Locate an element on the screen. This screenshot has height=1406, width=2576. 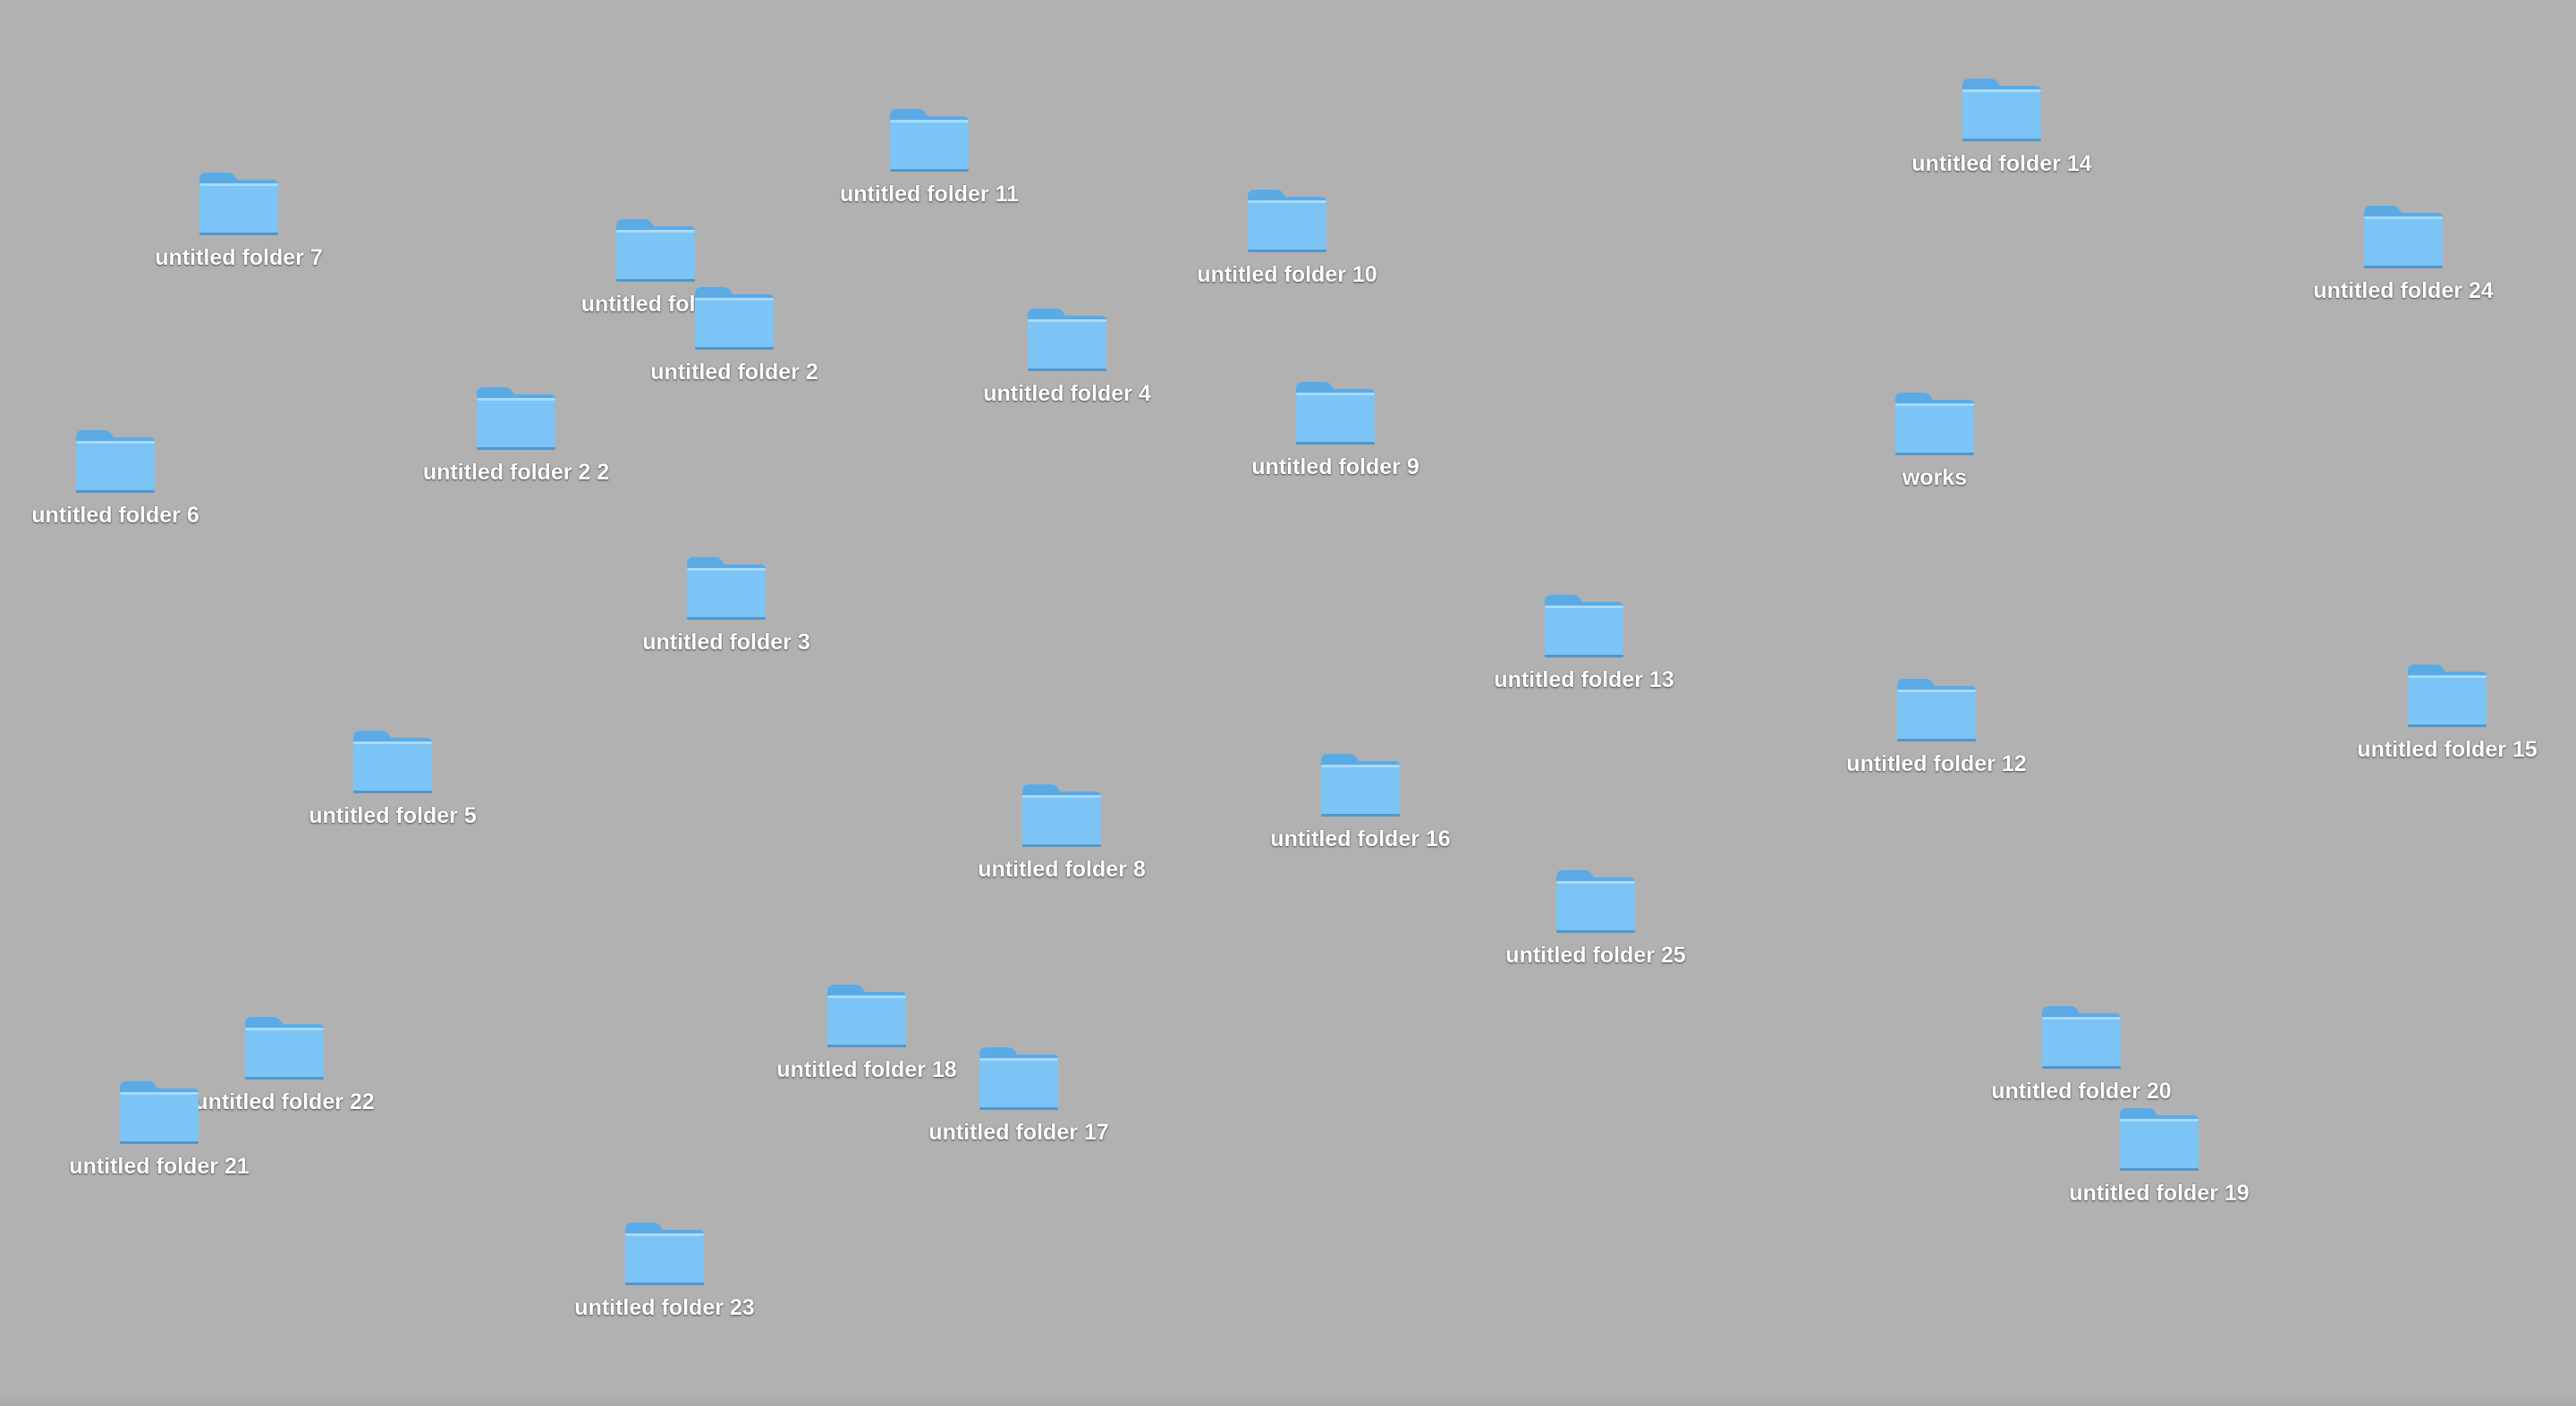
desktop-folder-untitled-folder-8: untitled folder 8 is located at coordinates (1061, 832).